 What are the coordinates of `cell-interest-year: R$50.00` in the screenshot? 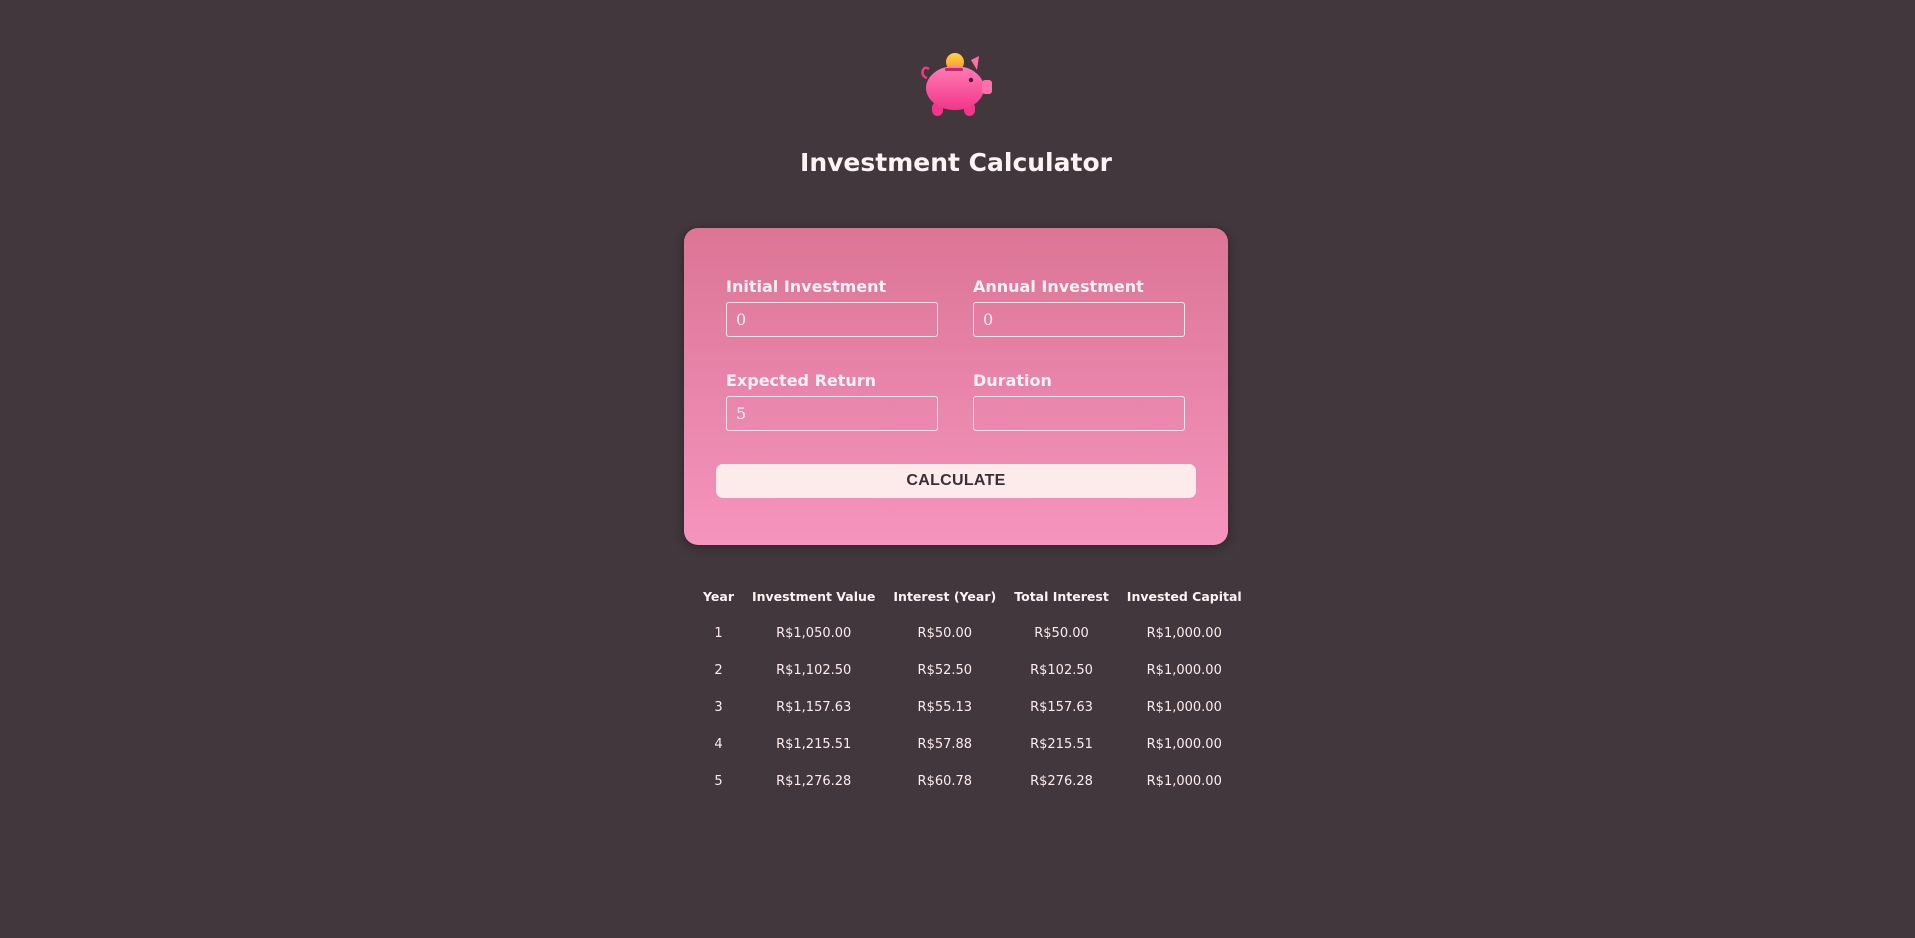 It's located at (945, 633).